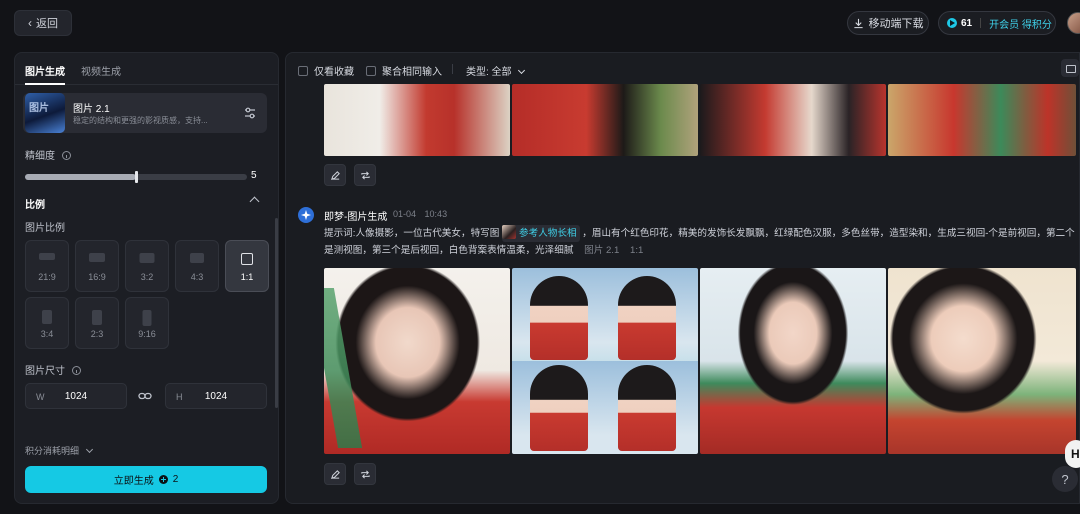 The image size is (1080, 514). Describe the element at coordinates (981, 23) in the screenshot. I see `divider` at that location.